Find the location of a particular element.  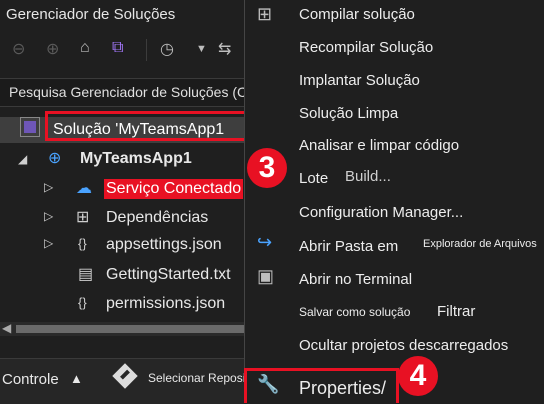

menu-item-save-as-solution: Salvar como solução is located at coordinates (354, 312).